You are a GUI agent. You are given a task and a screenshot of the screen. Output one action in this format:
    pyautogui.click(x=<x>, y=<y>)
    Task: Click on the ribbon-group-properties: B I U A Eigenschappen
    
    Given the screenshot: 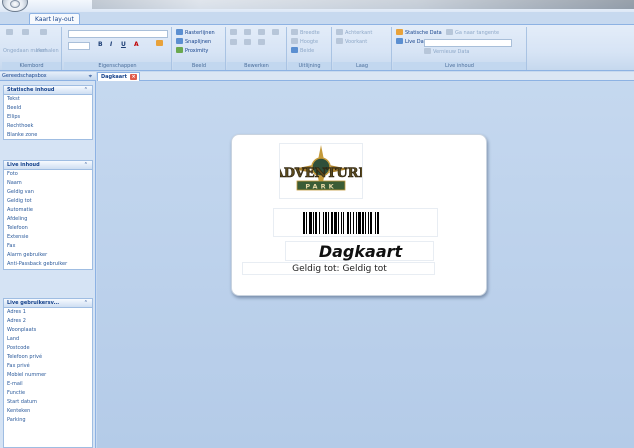 What is the action you would take?
    pyautogui.click(x=118, y=48)
    